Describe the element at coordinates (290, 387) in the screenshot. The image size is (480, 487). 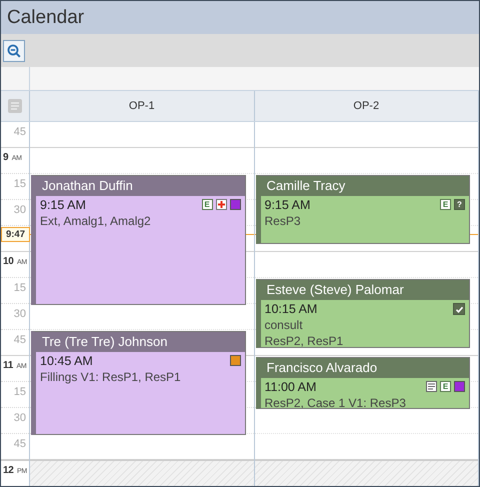
I see `appointment-time: 11:00 AM` at that location.